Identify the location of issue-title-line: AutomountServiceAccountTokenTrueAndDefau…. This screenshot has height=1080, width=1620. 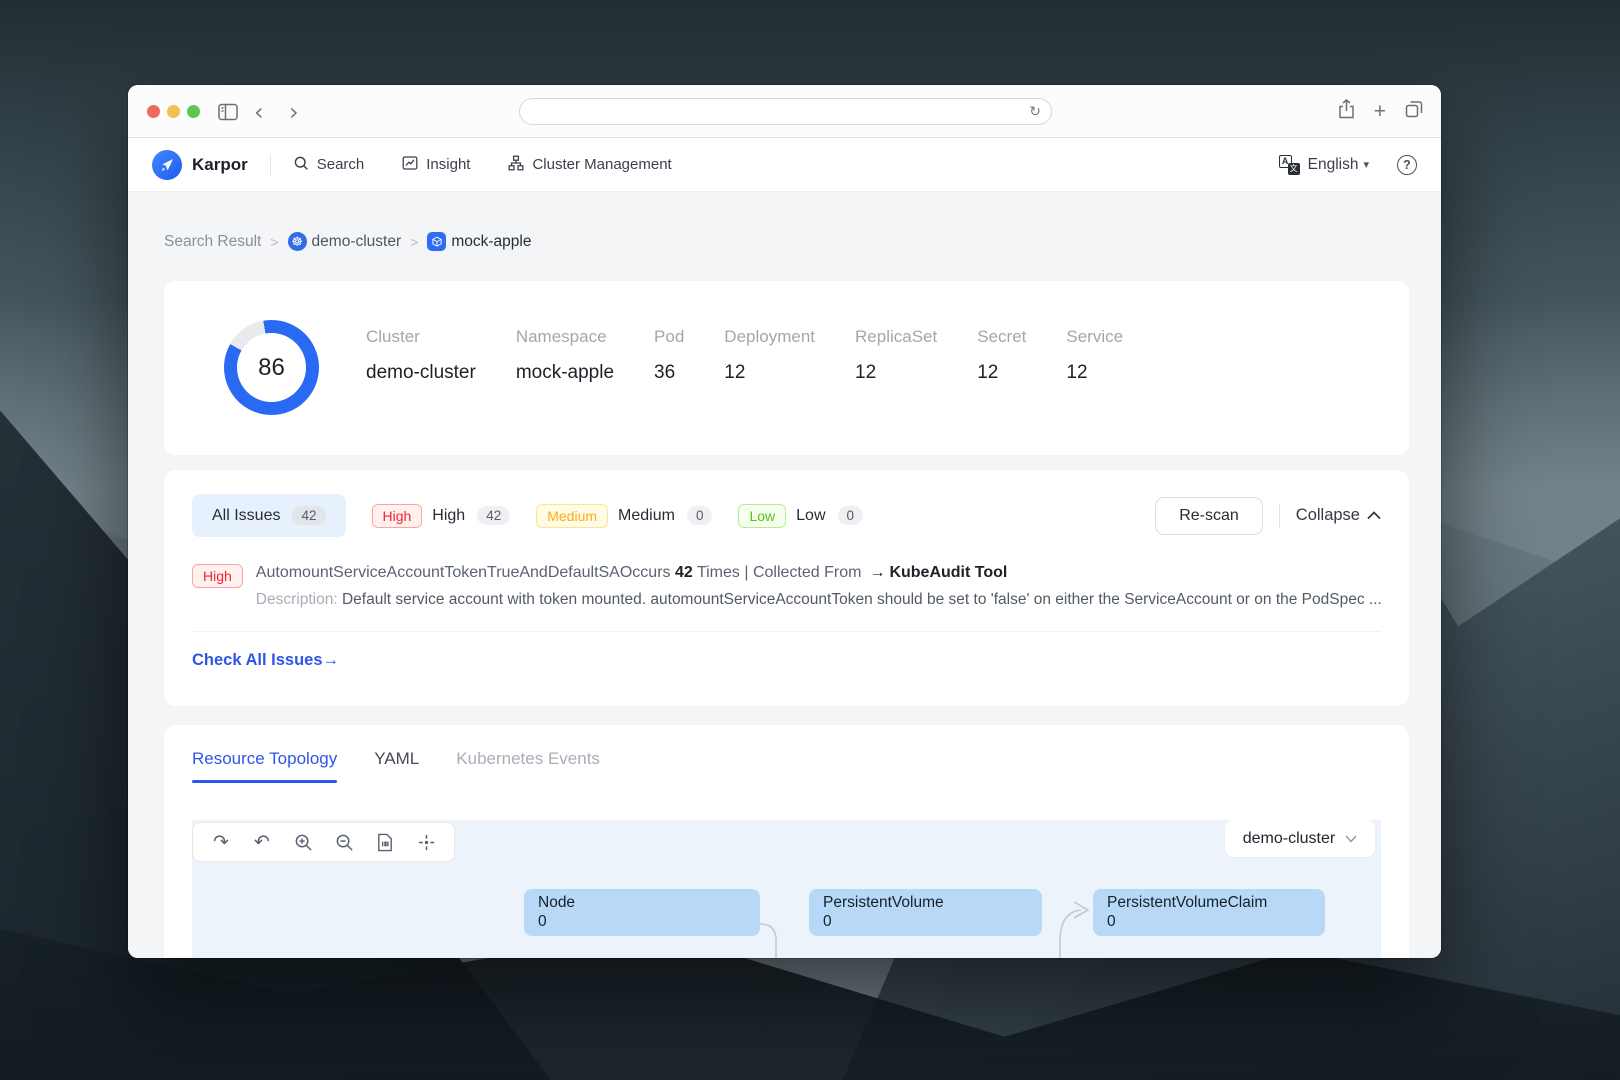
(819, 573).